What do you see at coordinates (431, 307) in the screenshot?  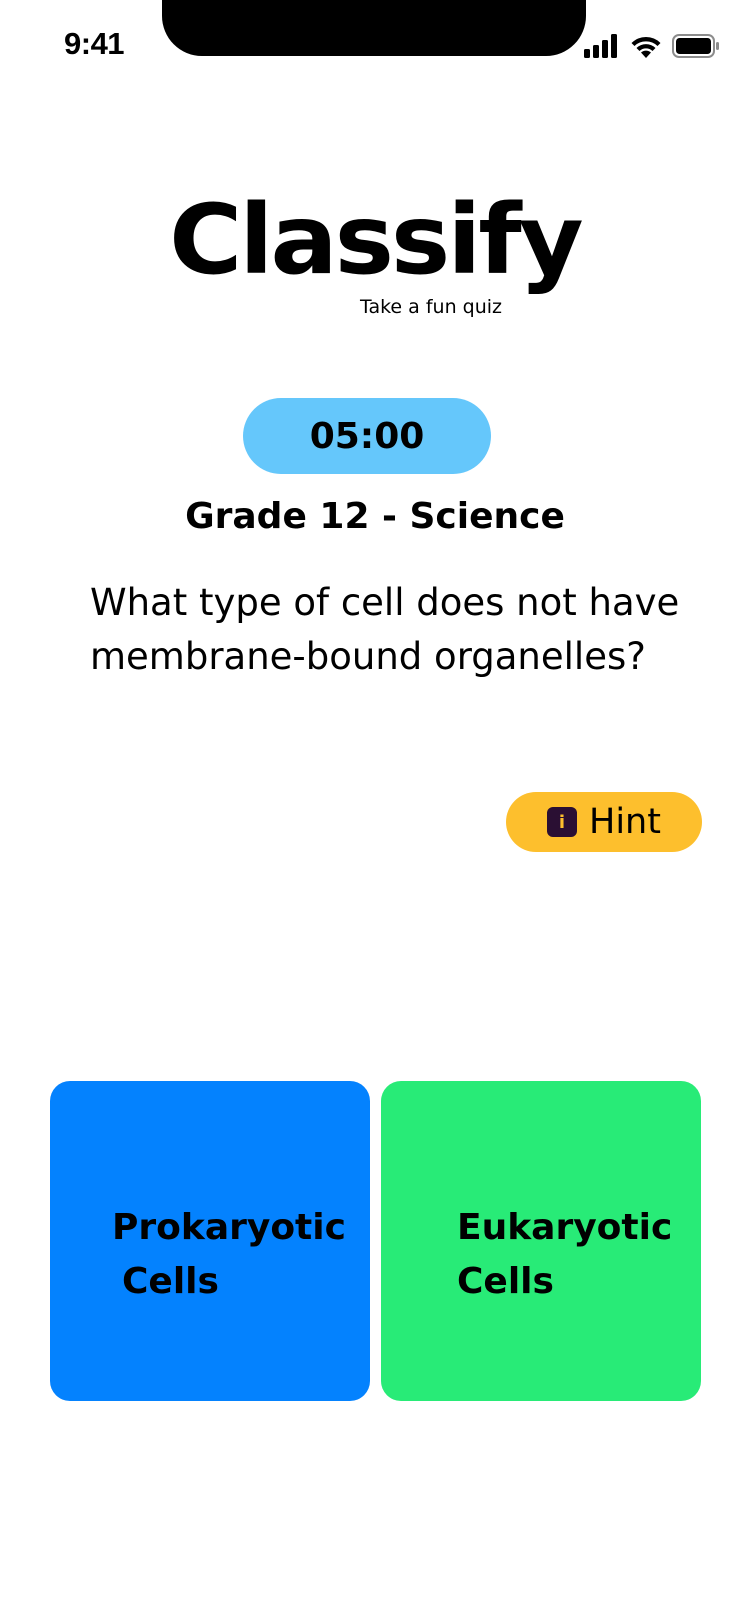 I see `logo-tagline: Take a fun quiz` at bounding box center [431, 307].